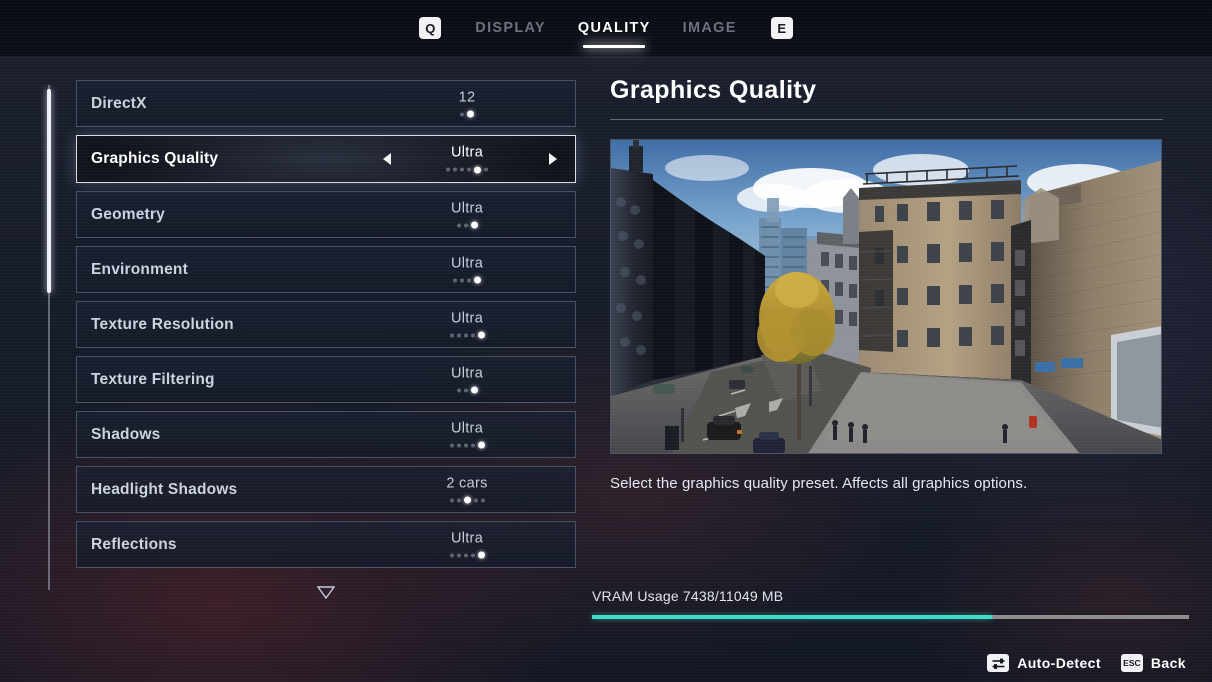 This screenshot has width=1212, height=682. What do you see at coordinates (892, 603) in the screenshot?
I see `vram-usage: VRAM Usage 7438/11049 MB` at bounding box center [892, 603].